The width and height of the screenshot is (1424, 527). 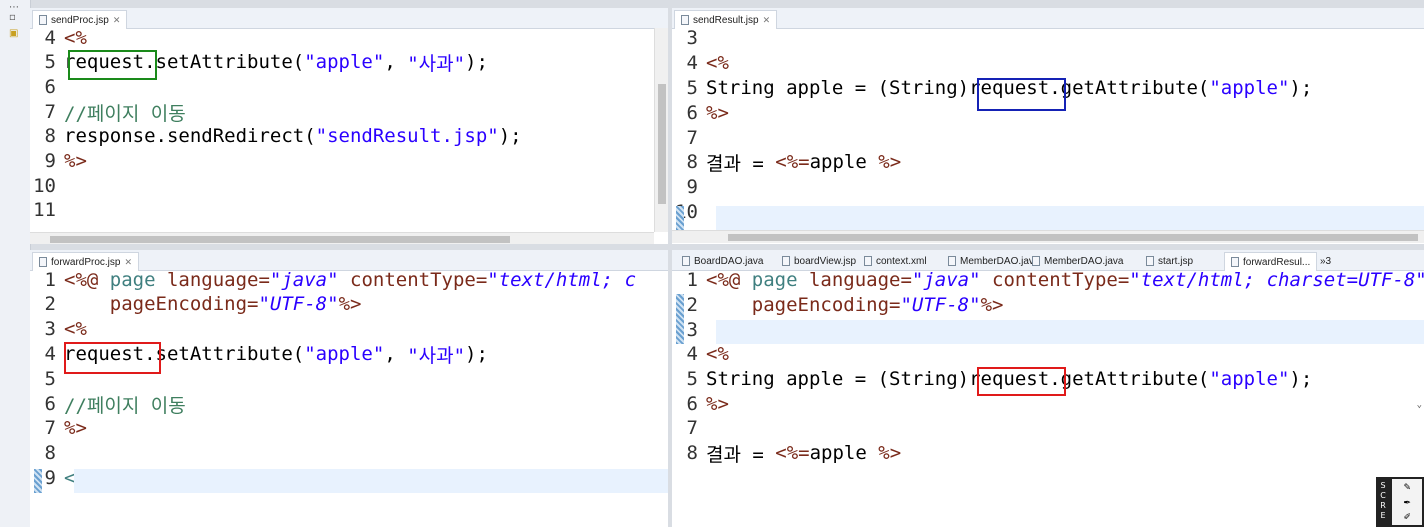 What do you see at coordinates (47, 186) in the screenshot?
I see `code-line: 10` at bounding box center [47, 186].